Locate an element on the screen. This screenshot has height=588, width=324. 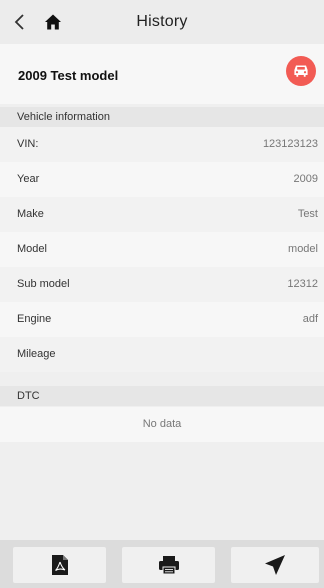
send-button is located at coordinates (275, 565).